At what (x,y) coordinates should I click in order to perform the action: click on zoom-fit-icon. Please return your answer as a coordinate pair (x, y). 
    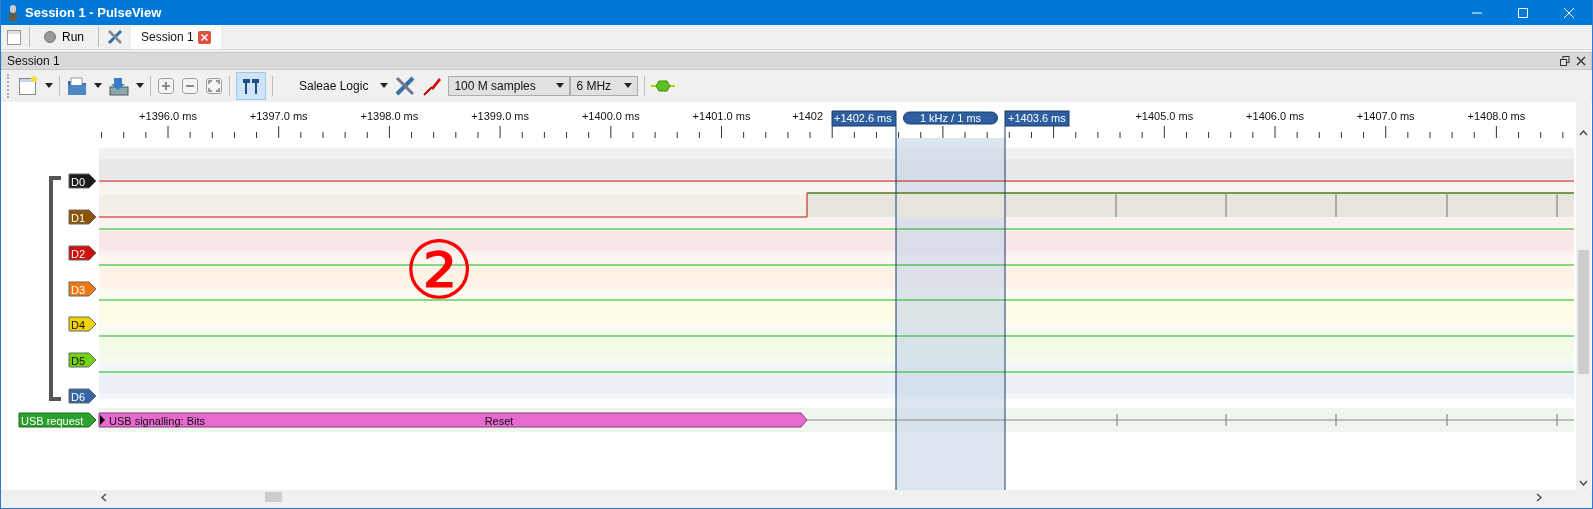
    Looking at the image, I should click on (214, 86).